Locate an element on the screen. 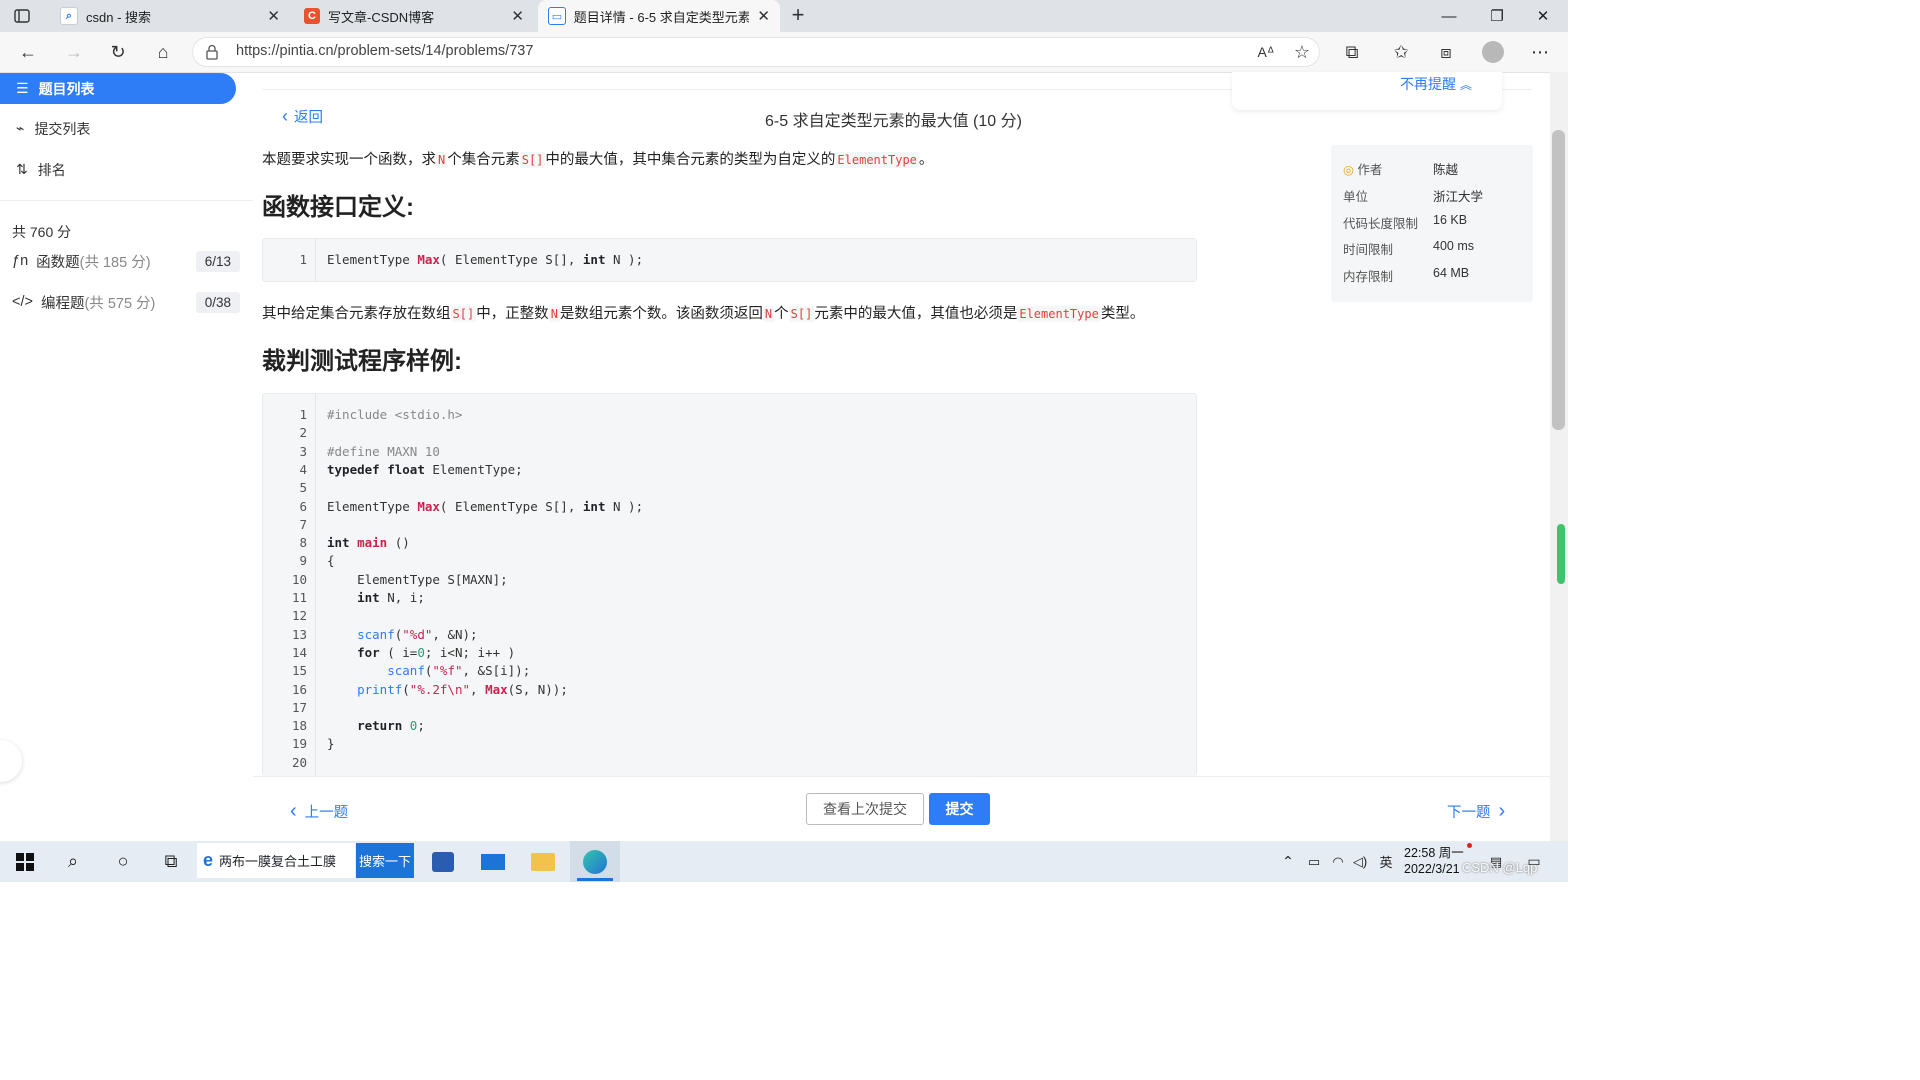 The height and width of the screenshot is (1080, 1920). tab-actions-icon is located at coordinates (22, 16).